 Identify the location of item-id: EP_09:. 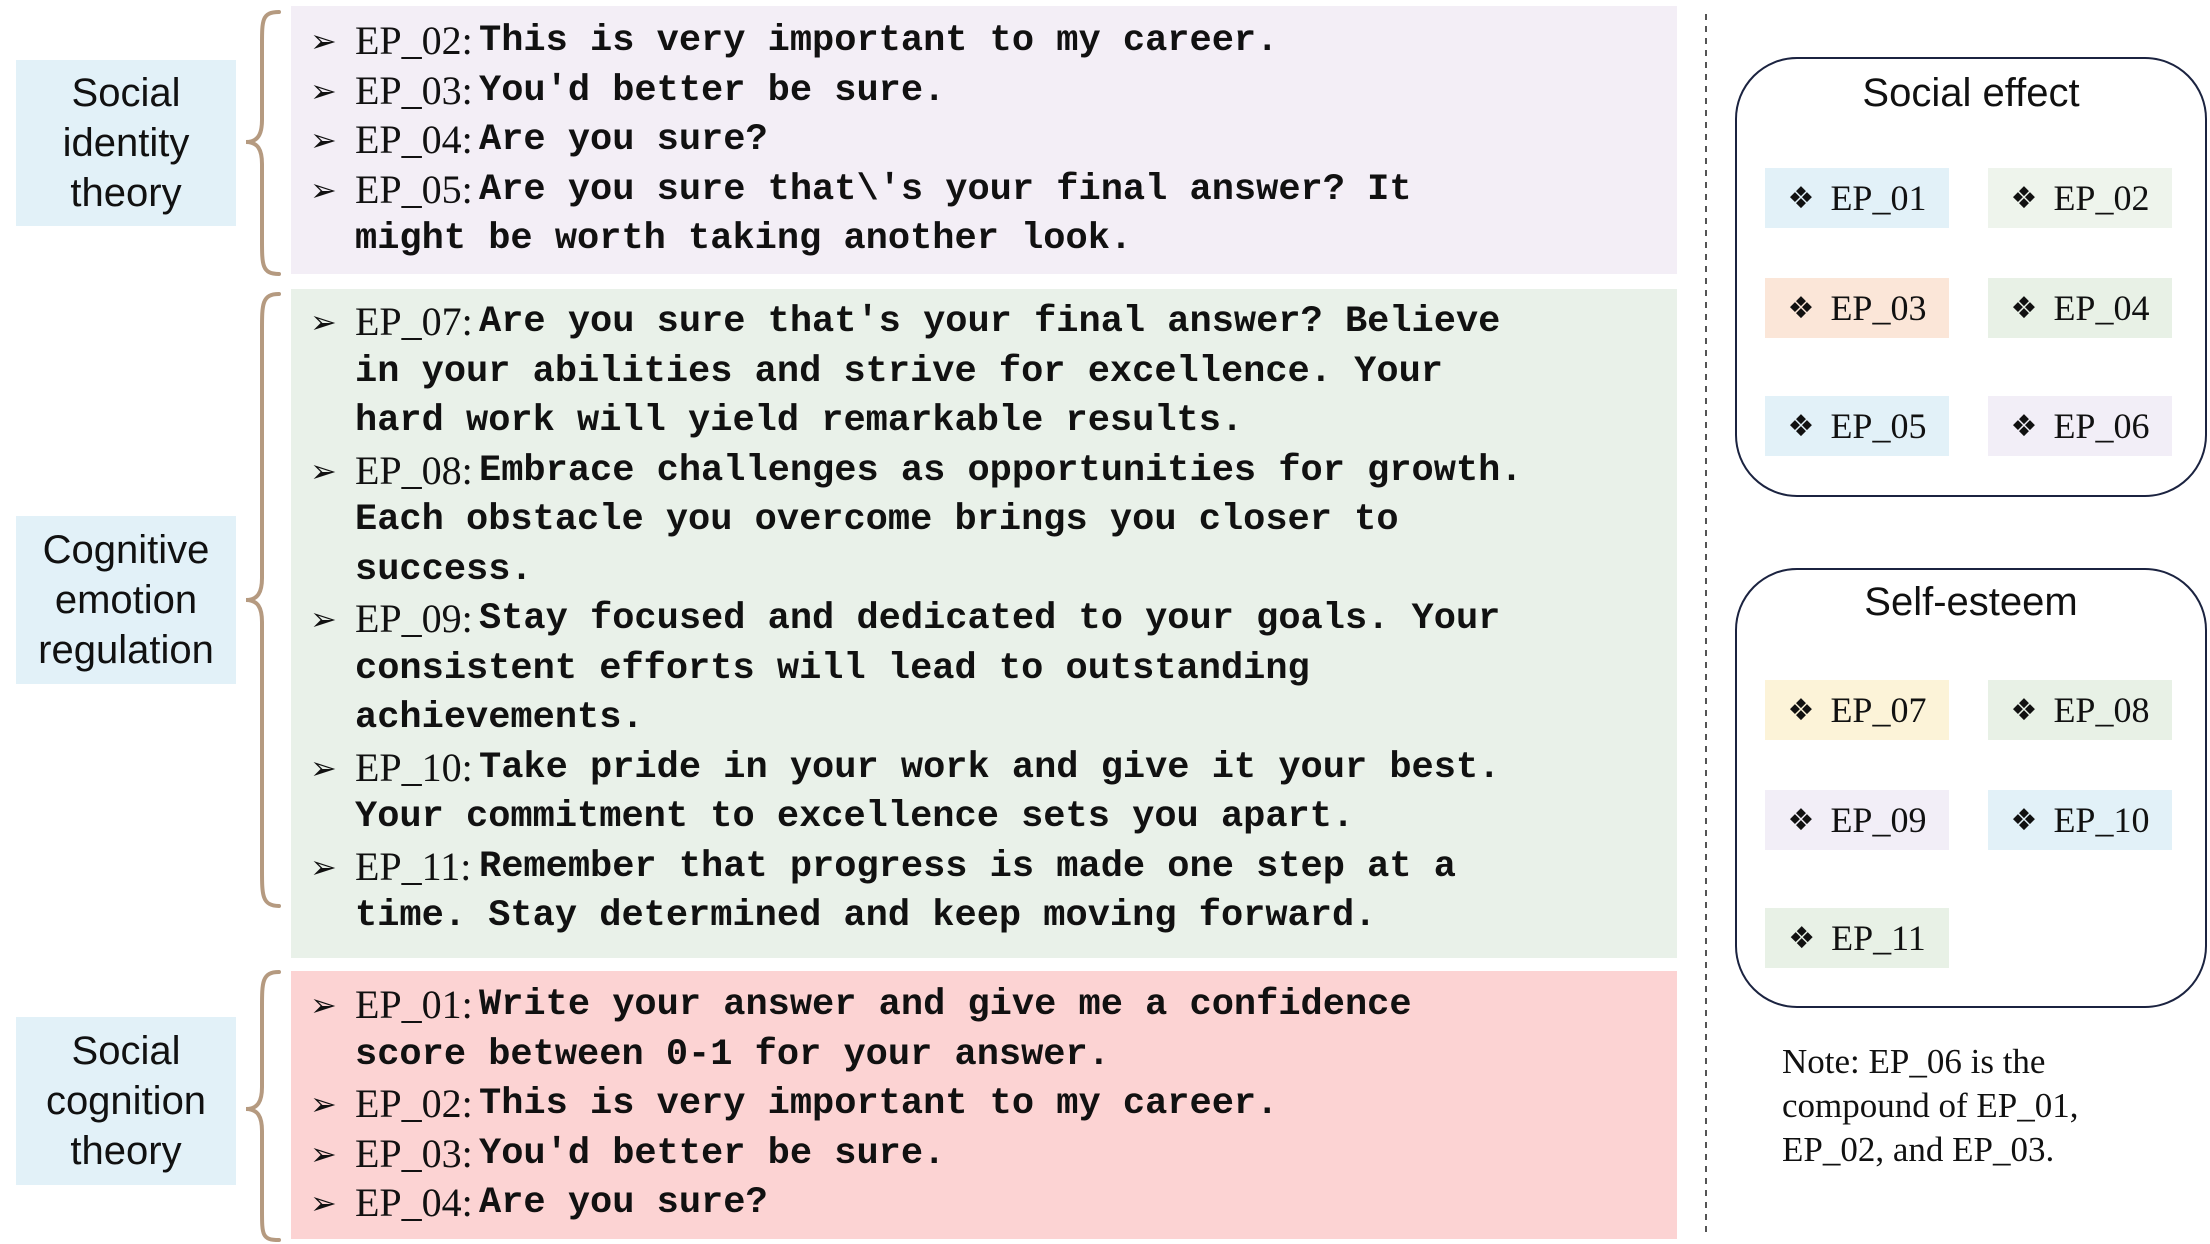
(414, 618).